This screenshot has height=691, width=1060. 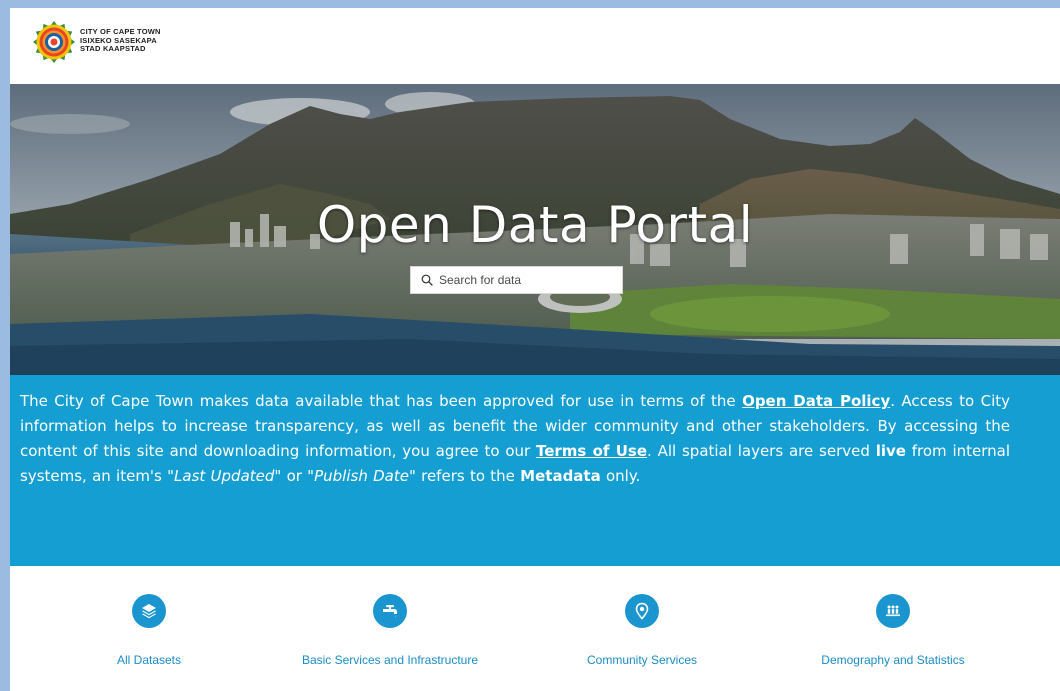 I want to click on metadata-emphasis: Metadata, so click(x=560, y=476).